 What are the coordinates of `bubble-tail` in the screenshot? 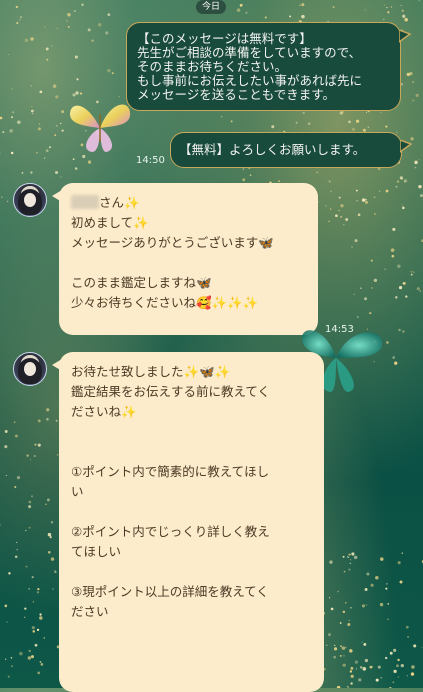 It's located at (406, 147).